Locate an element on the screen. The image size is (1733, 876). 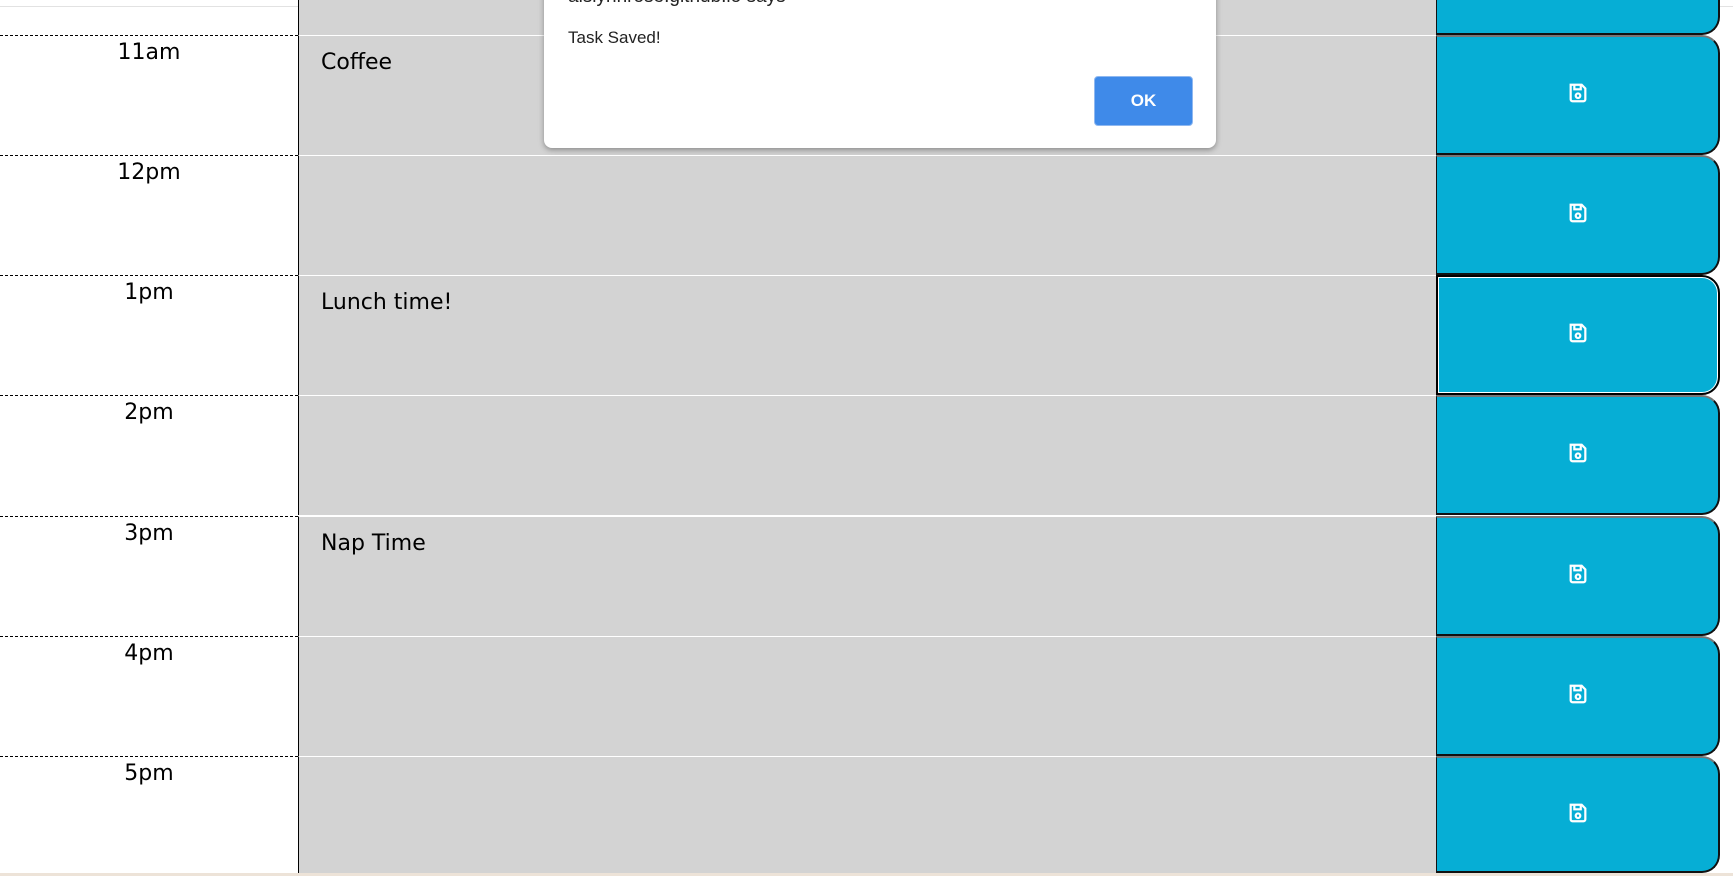
hour-label: 3pm is located at coordinates (149, 576).